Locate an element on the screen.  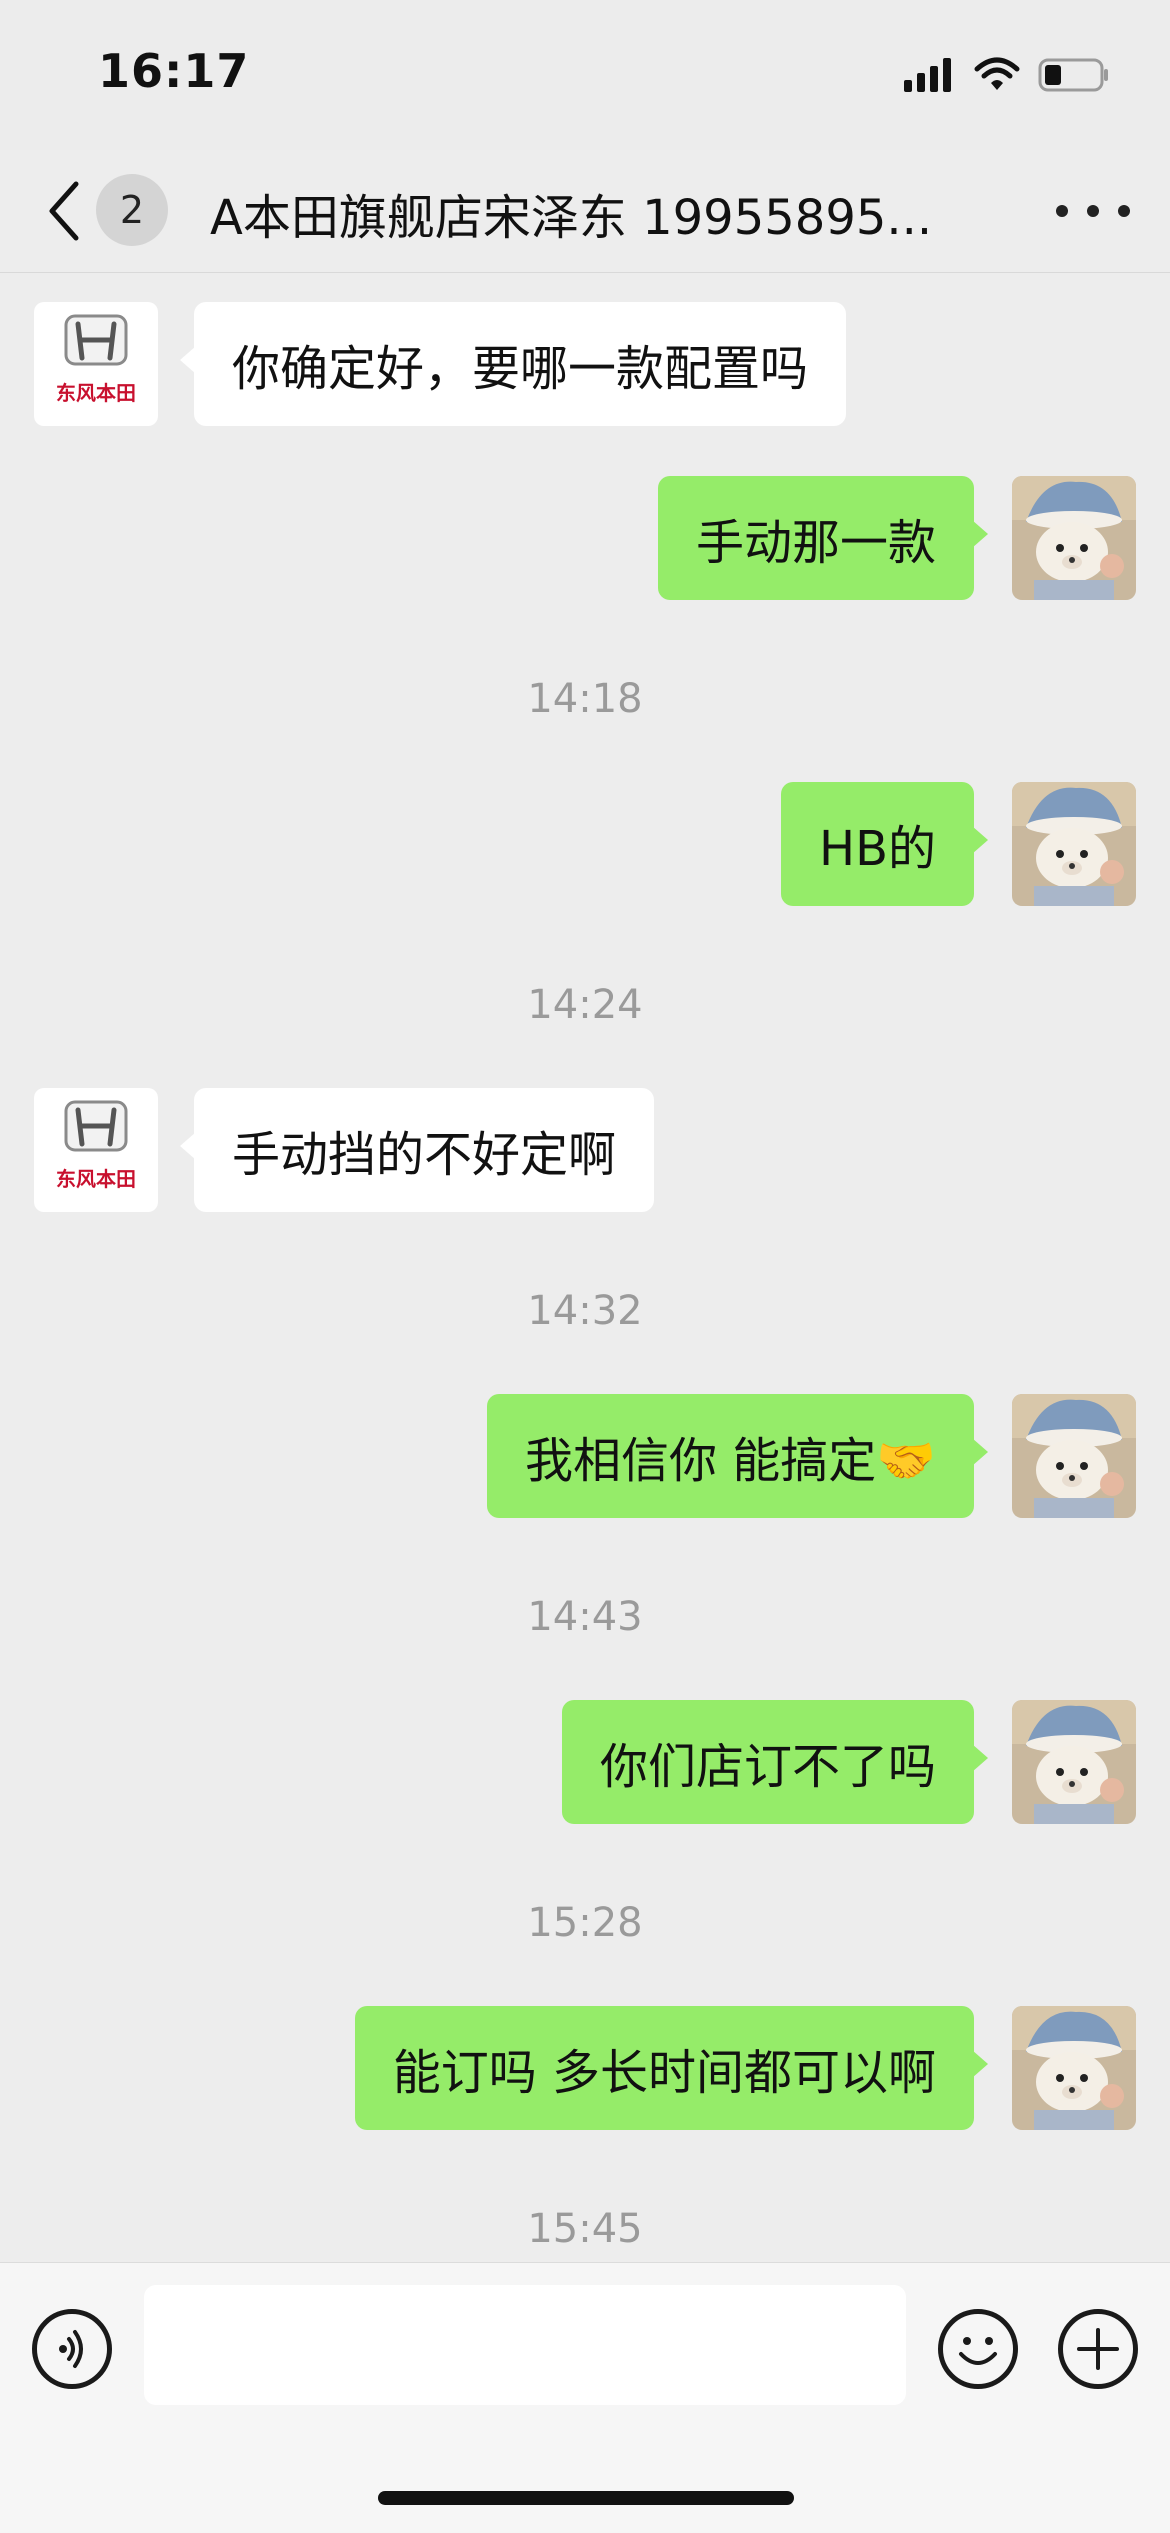
message-row: 东风本田 手动挡的不好定啊 is located at coordinates (585, 1150).